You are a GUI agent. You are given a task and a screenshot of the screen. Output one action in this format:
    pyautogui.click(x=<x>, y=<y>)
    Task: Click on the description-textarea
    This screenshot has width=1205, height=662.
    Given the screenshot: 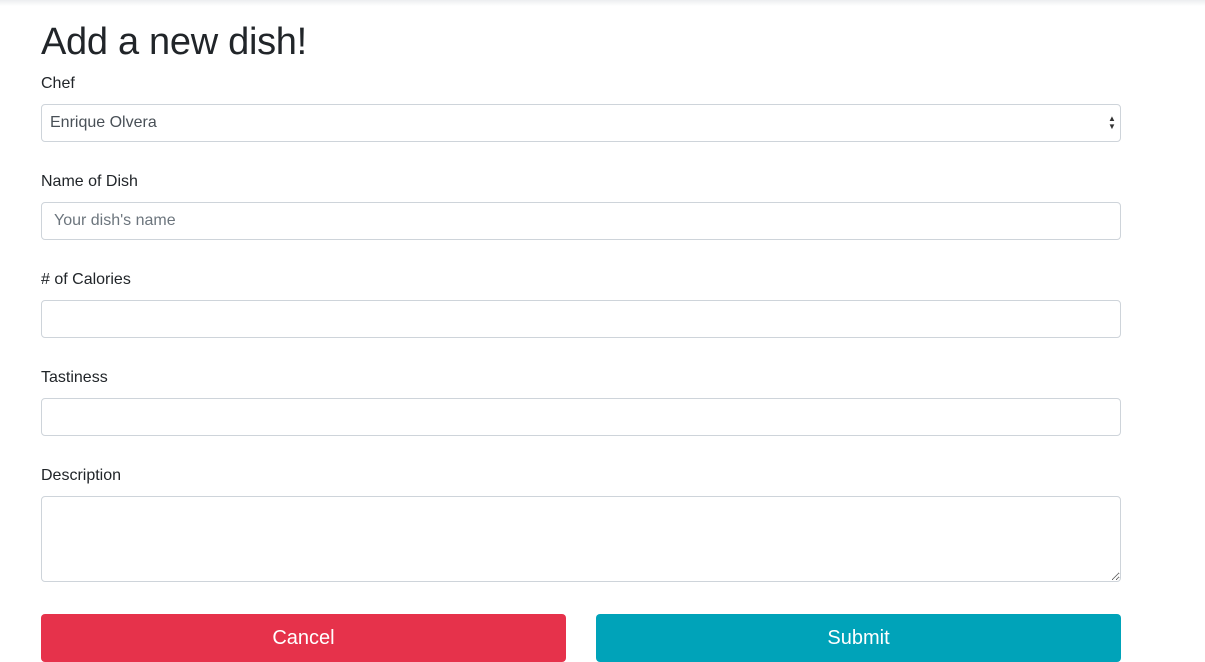 What is the action you would take?
    pyautogui.click(x=581, y=539)
    